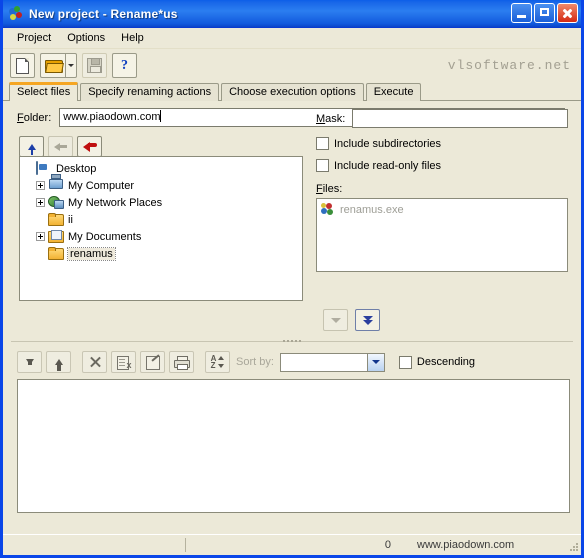 The height and width of the screenshot is (558, 584). I want to click on splitter-grip, so click(292, 341).